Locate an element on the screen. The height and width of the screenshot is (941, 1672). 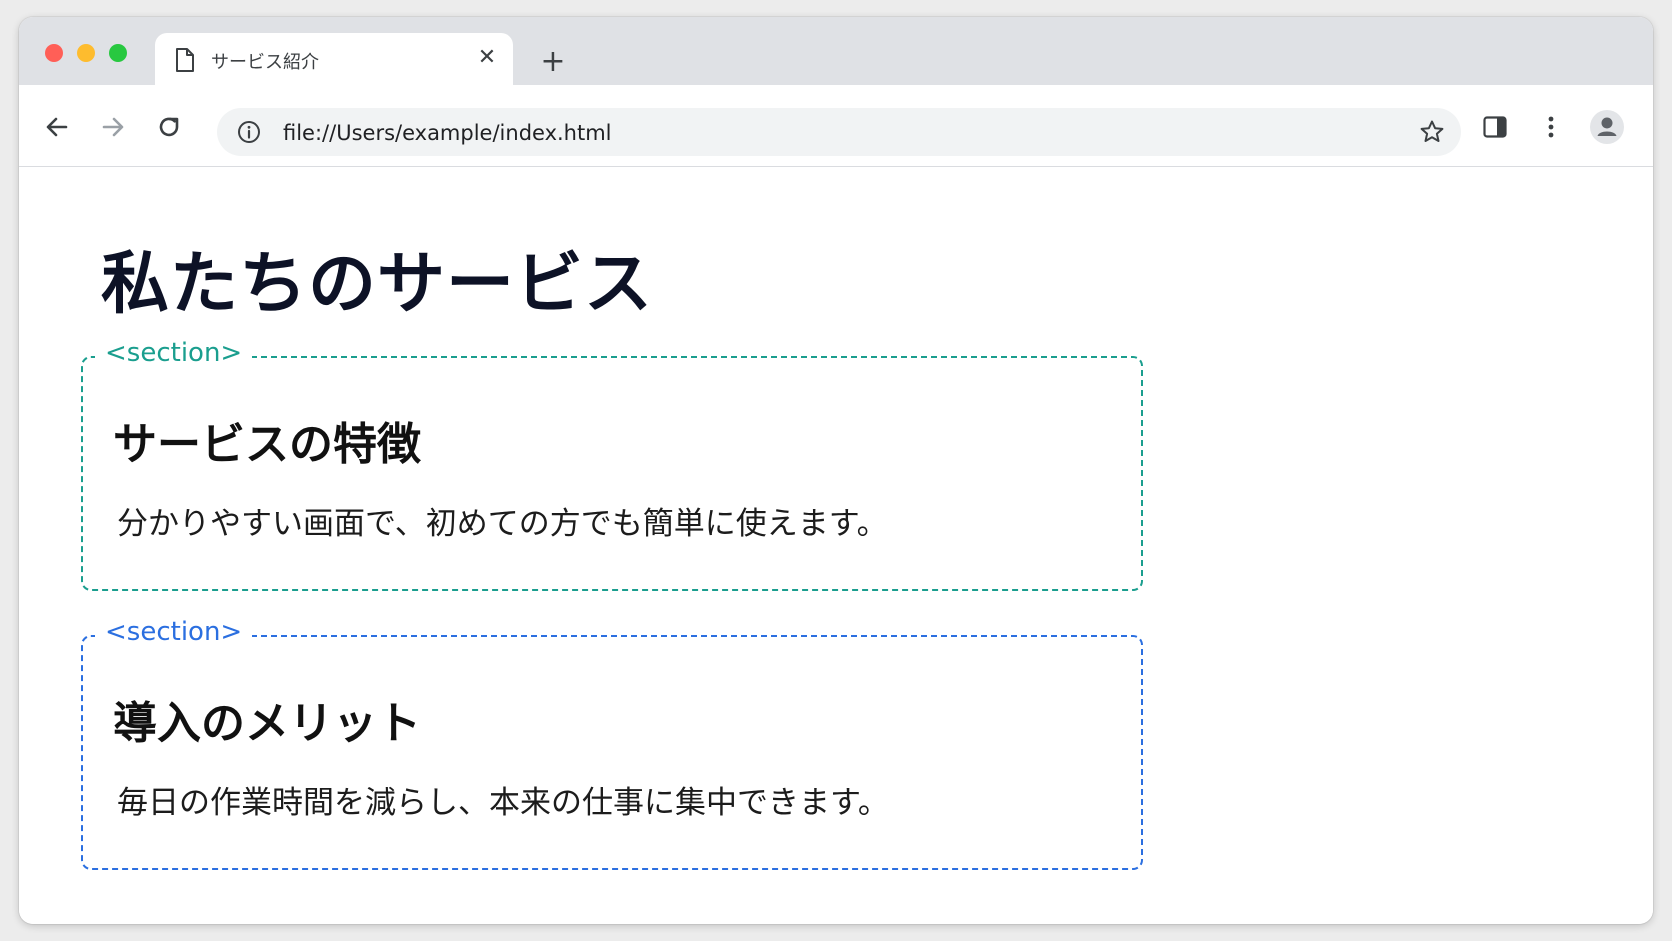
back-arrow-icon is located at coordinates (57, 127).